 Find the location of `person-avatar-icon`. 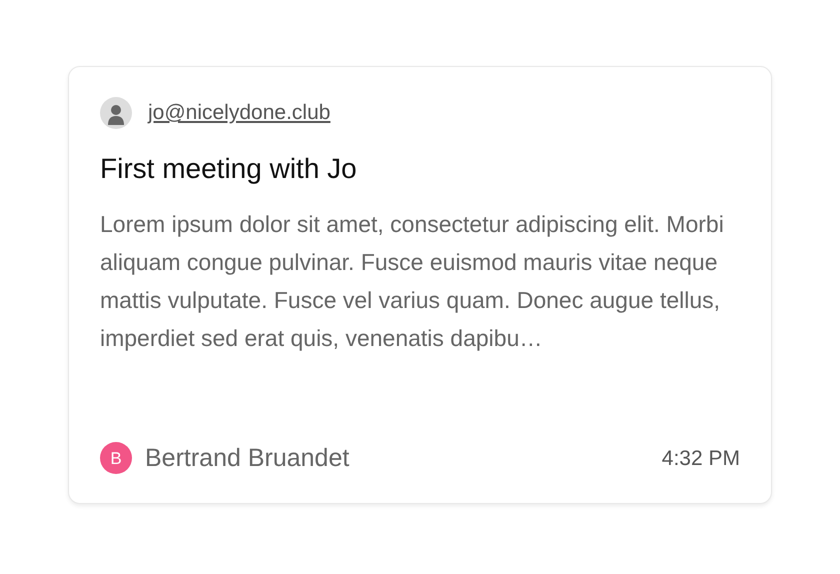

person-avatar-icon is located at coordinates (116, 113).